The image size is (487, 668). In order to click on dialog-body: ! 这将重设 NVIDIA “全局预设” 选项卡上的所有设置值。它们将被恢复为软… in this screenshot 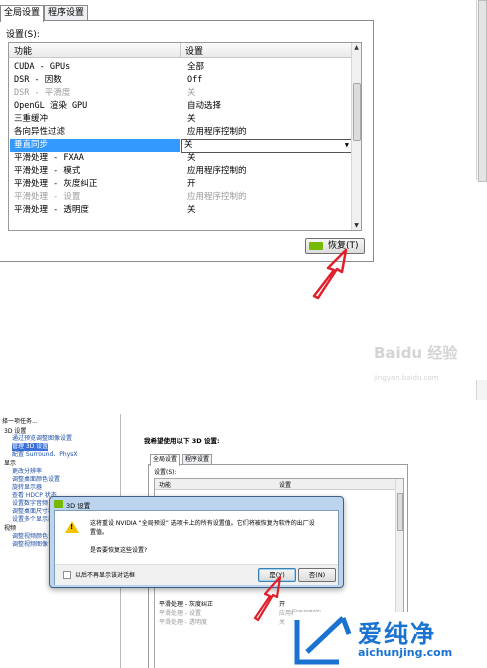, I will do `click(196, 547)`.